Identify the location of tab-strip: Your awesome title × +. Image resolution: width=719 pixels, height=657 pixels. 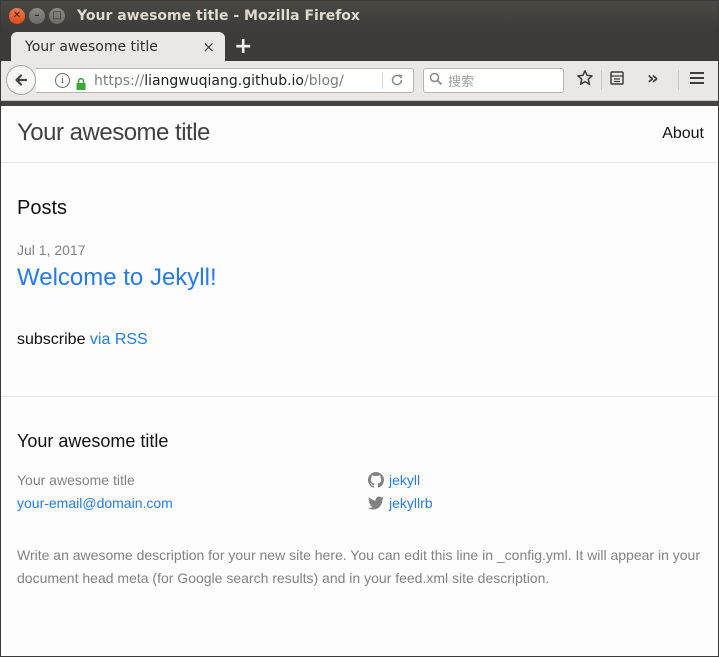
(359, 46).